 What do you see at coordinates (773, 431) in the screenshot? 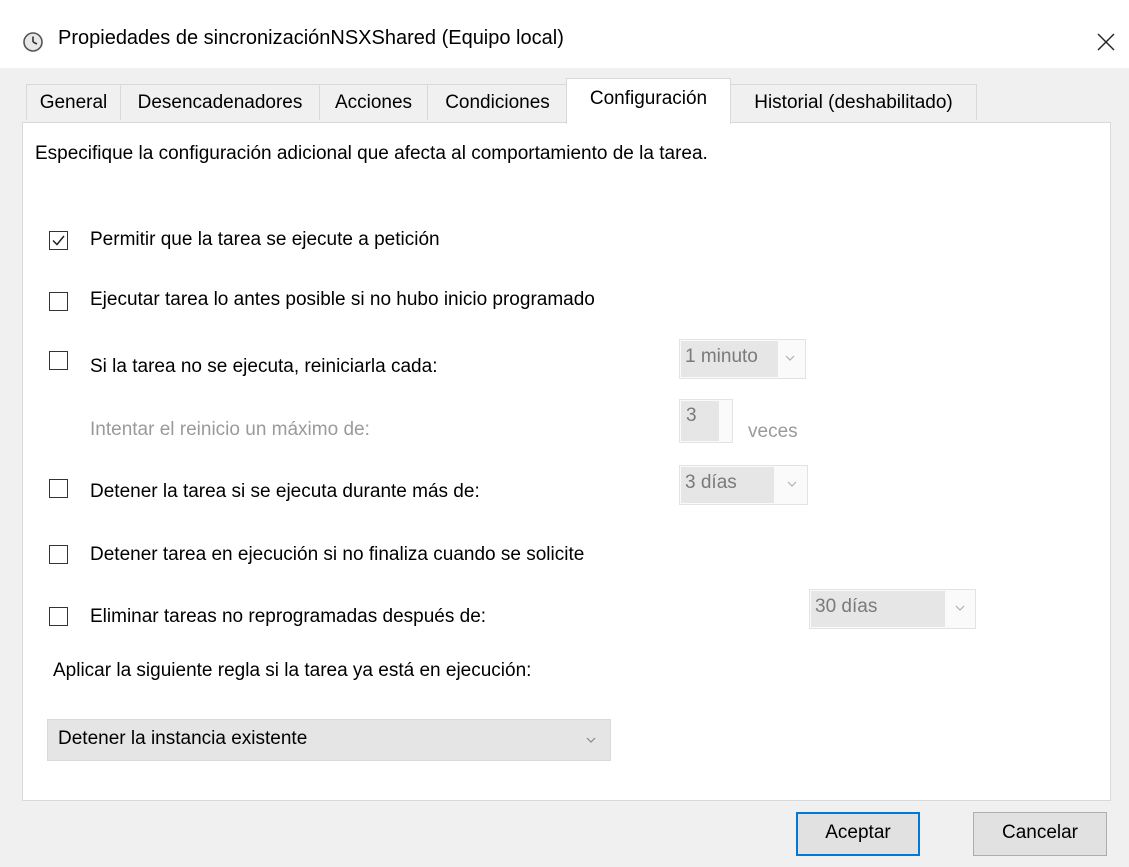
I see `restart-attempts-unit: veces` at bounding box center [773, 431].